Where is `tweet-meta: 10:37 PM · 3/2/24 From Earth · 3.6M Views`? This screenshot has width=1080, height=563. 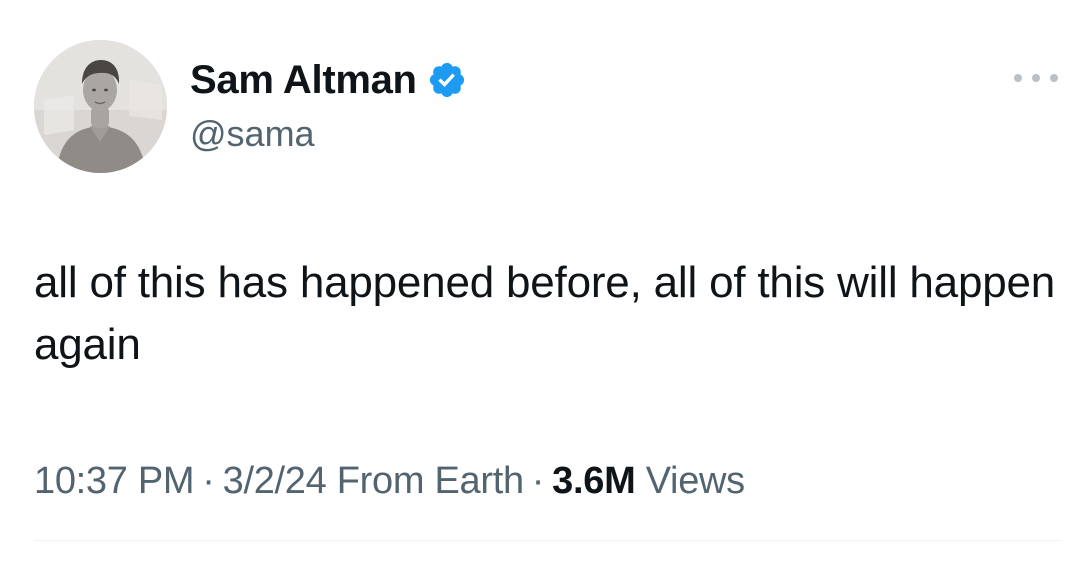 tweet-meta: 10:37 PM · 3/2/24 From Earth · 3.6M Views is located at coordinates (389, 481).